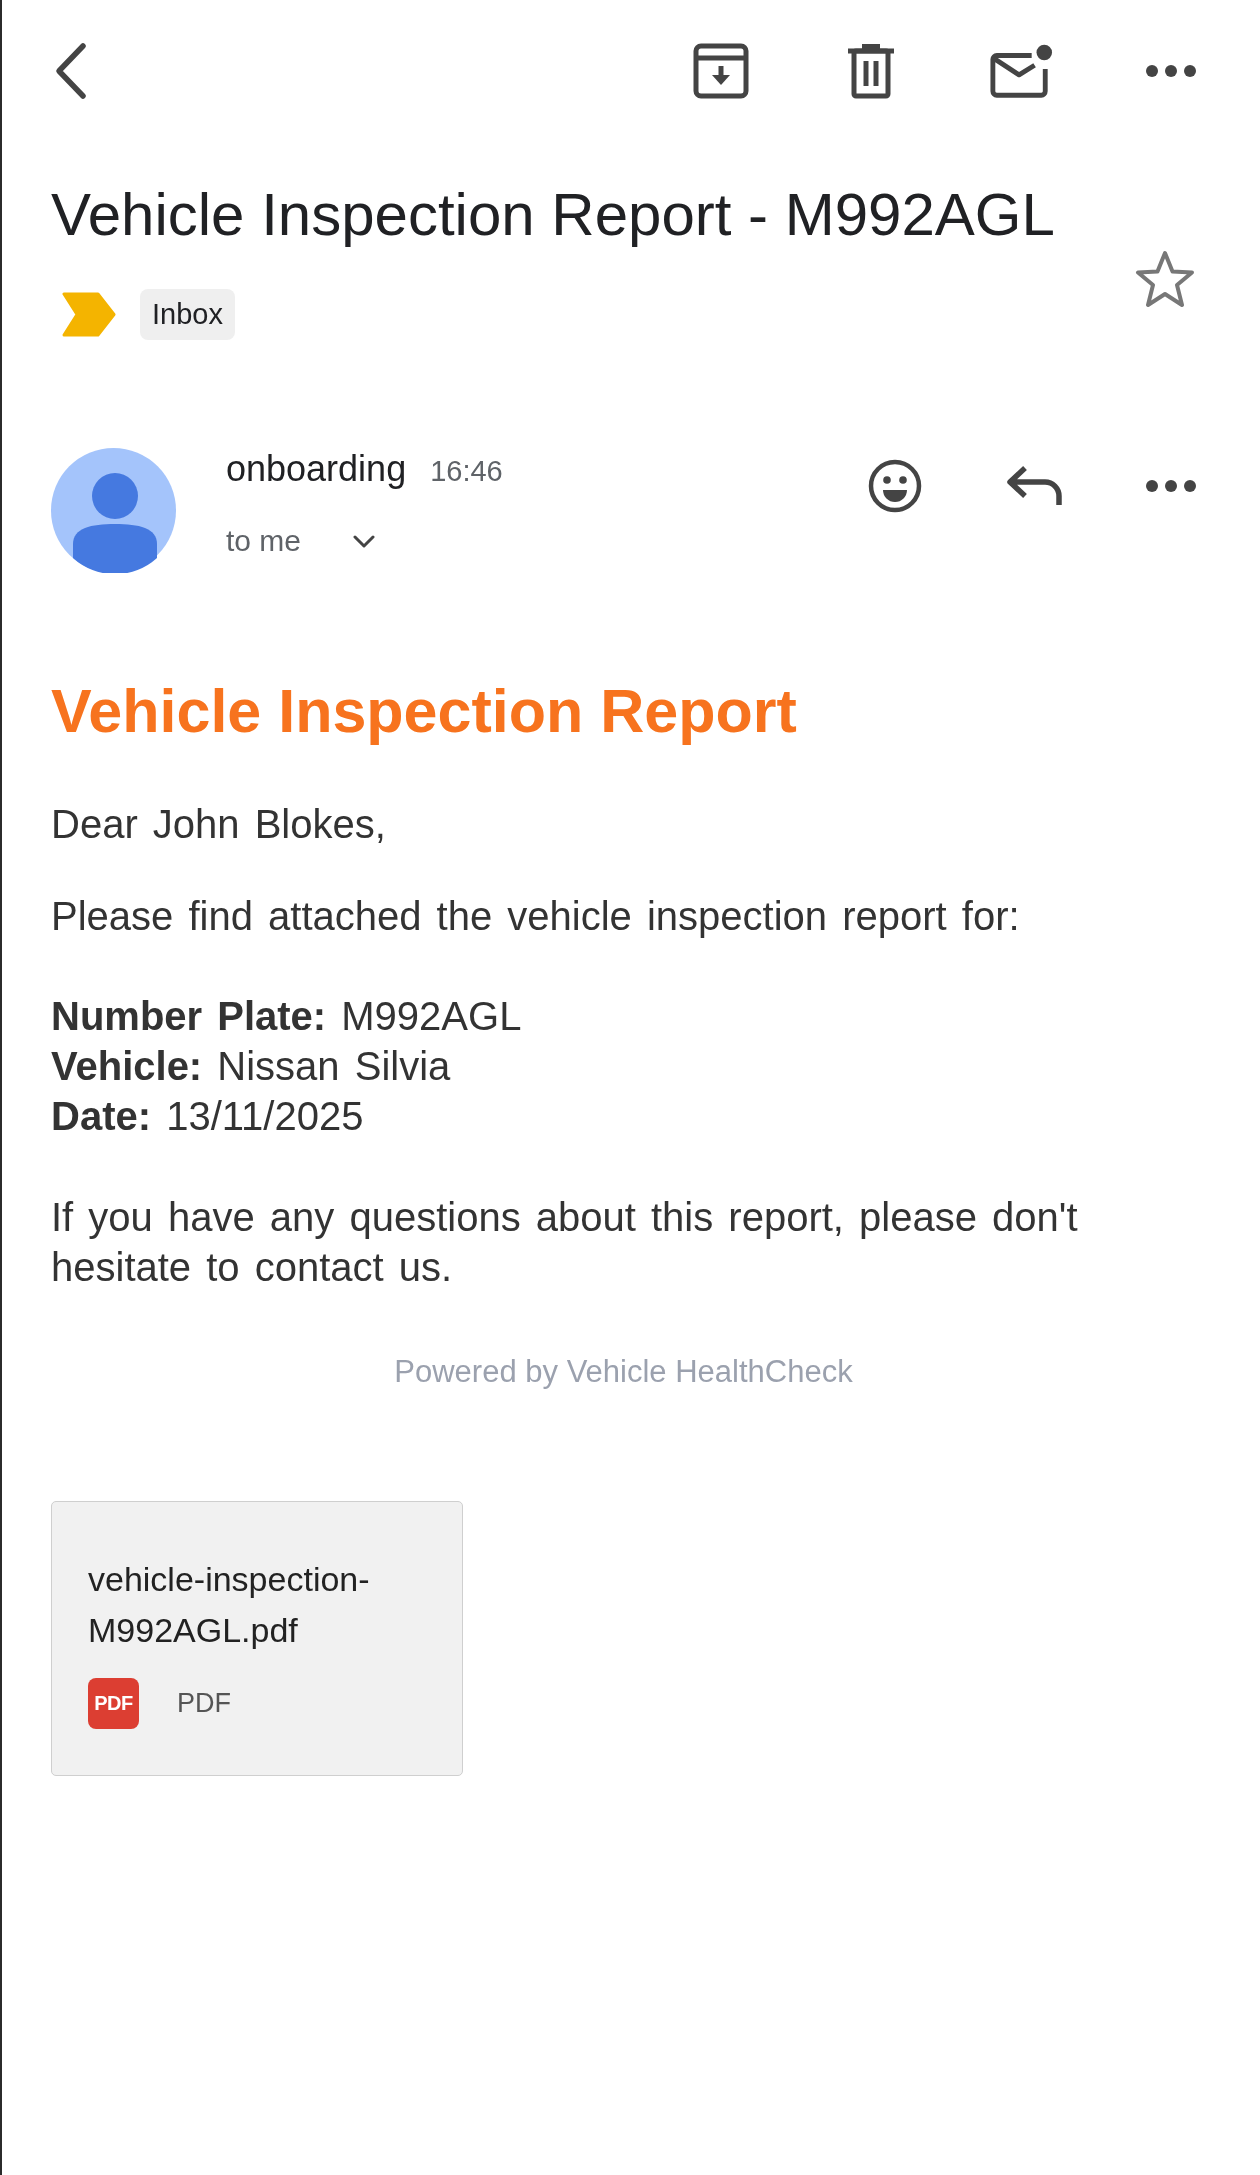  What do you see at coordinates (553, 215) in the screenshot?
I see `email-subject: Vehicle Inspection Report - M992AGL` at bounding box center [553, 215].